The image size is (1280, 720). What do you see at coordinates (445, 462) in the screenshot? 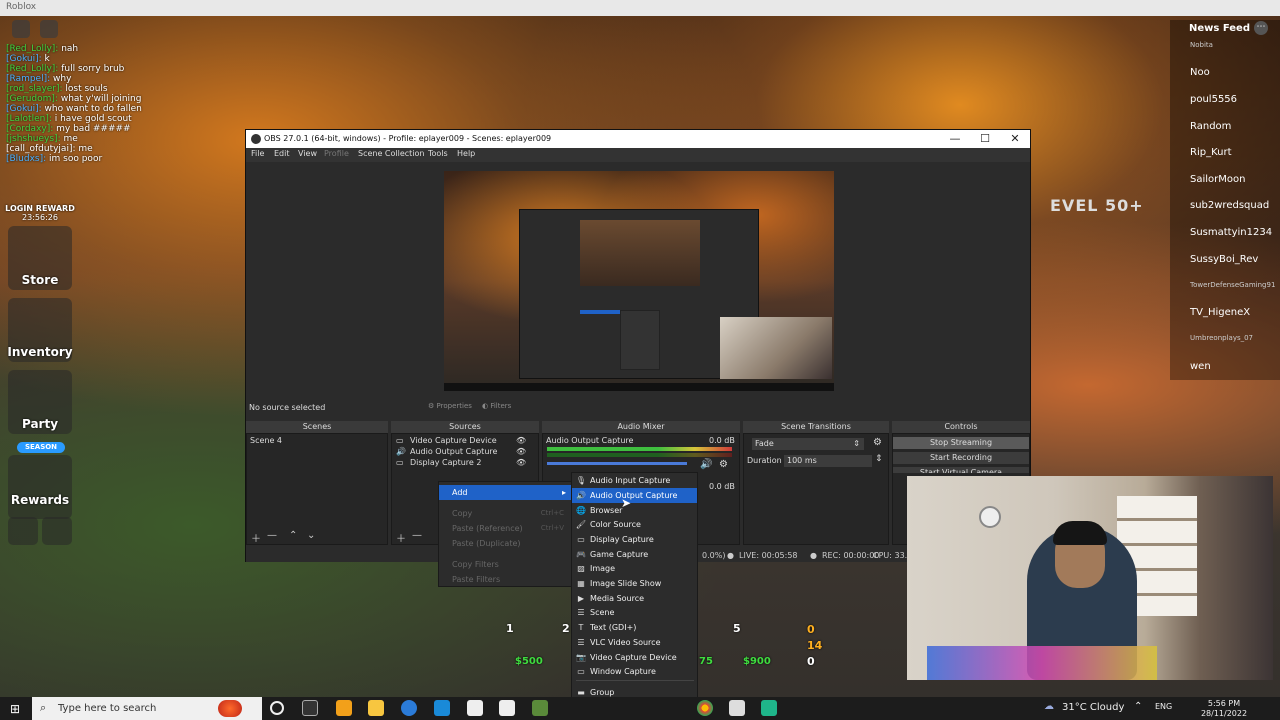
I see `source-item: Display Capture 2` at bounding box center [445, 462].